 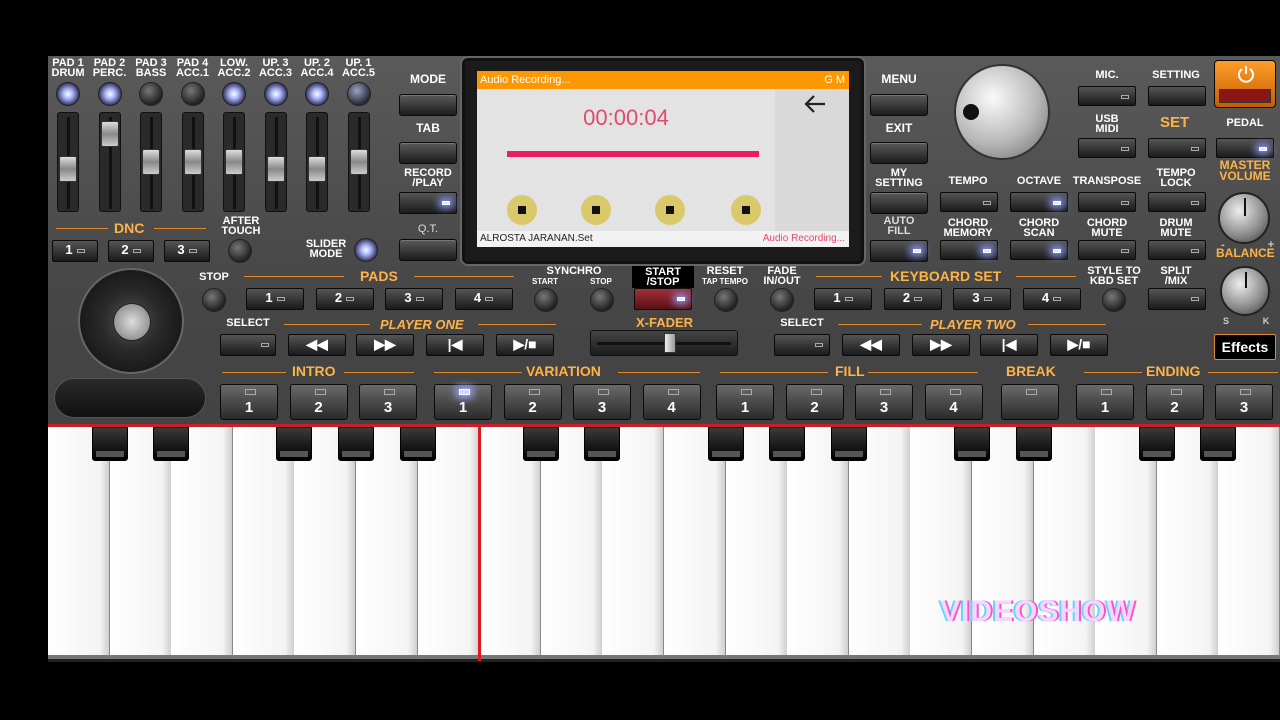 I want to click on player-two-play-pause-button: ▶/■, so click(x=1079, y=345).